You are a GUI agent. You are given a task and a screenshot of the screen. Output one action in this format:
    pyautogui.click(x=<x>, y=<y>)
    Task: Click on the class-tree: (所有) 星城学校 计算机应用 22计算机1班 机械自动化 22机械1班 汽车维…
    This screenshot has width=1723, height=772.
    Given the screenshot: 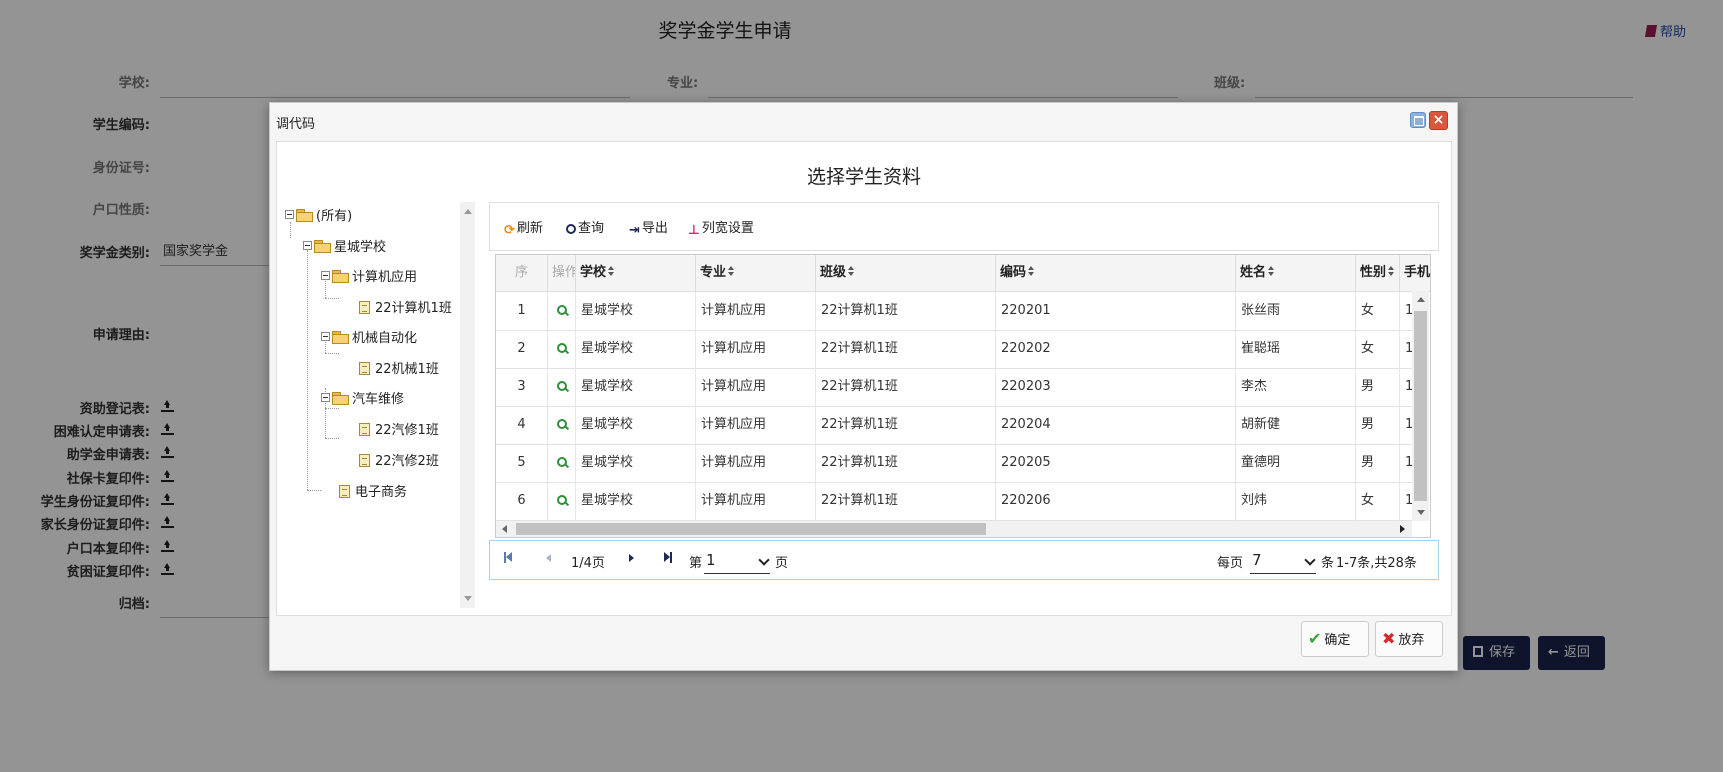 What is the action you would take?
    pyautogui.click(x=367, y=405)
    